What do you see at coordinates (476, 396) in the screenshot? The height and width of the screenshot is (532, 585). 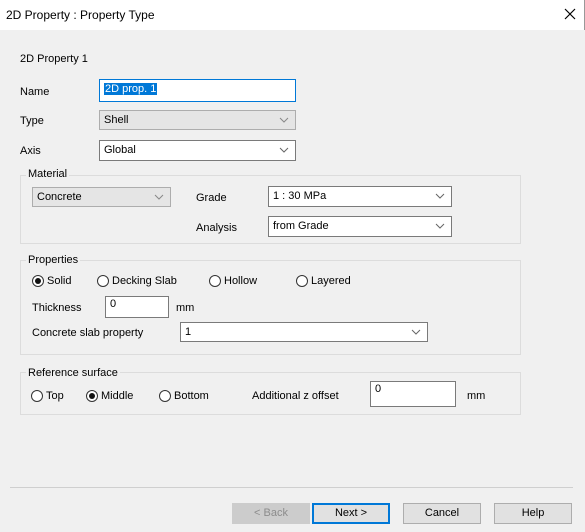 I see `z-offset-unit: mm` at bounding box center [476, 396].